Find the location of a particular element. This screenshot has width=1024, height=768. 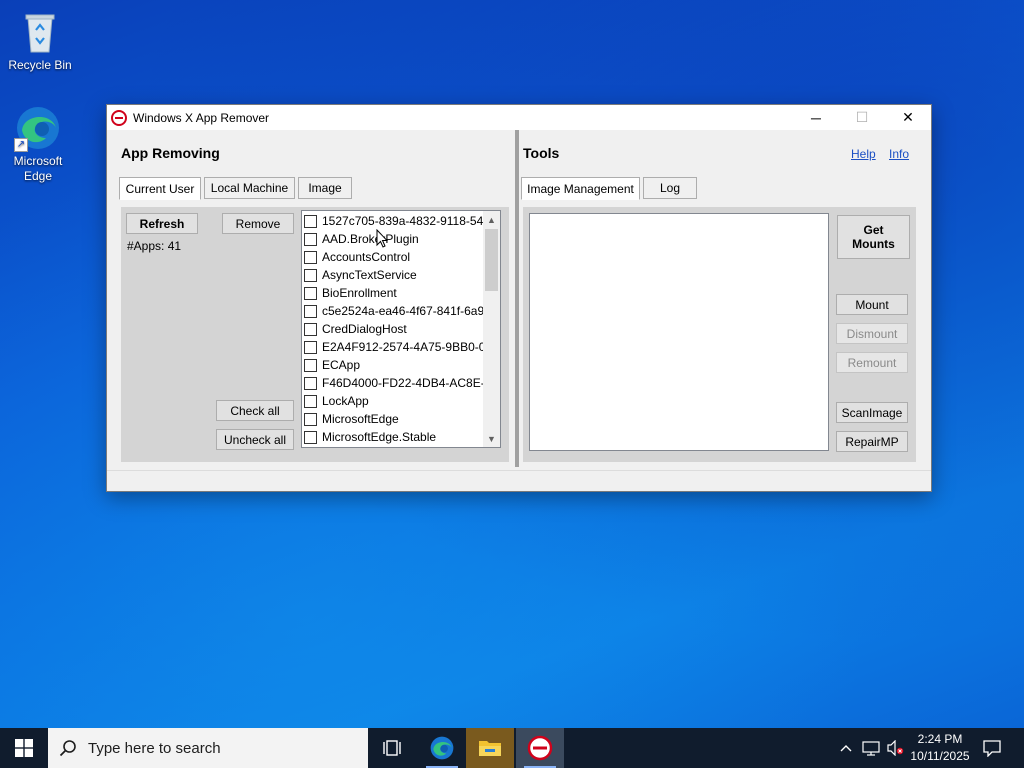

app-name: AAD.BrokerPlugin is located at coordinates (370, 239).